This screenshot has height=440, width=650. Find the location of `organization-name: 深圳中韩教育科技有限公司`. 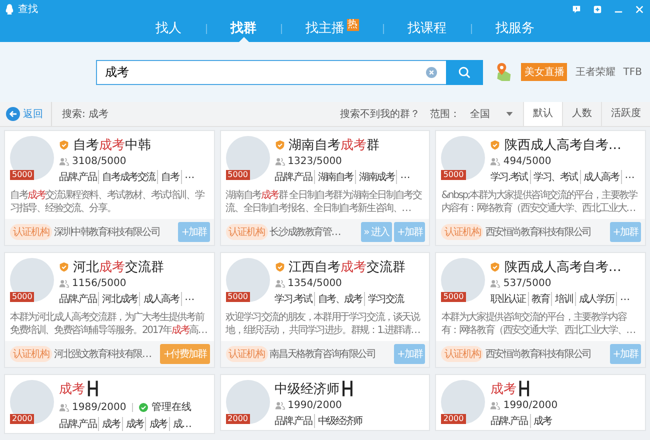

organization-name: 深圳中韩教育科技有限公司 is located at coordinates (107, 232).